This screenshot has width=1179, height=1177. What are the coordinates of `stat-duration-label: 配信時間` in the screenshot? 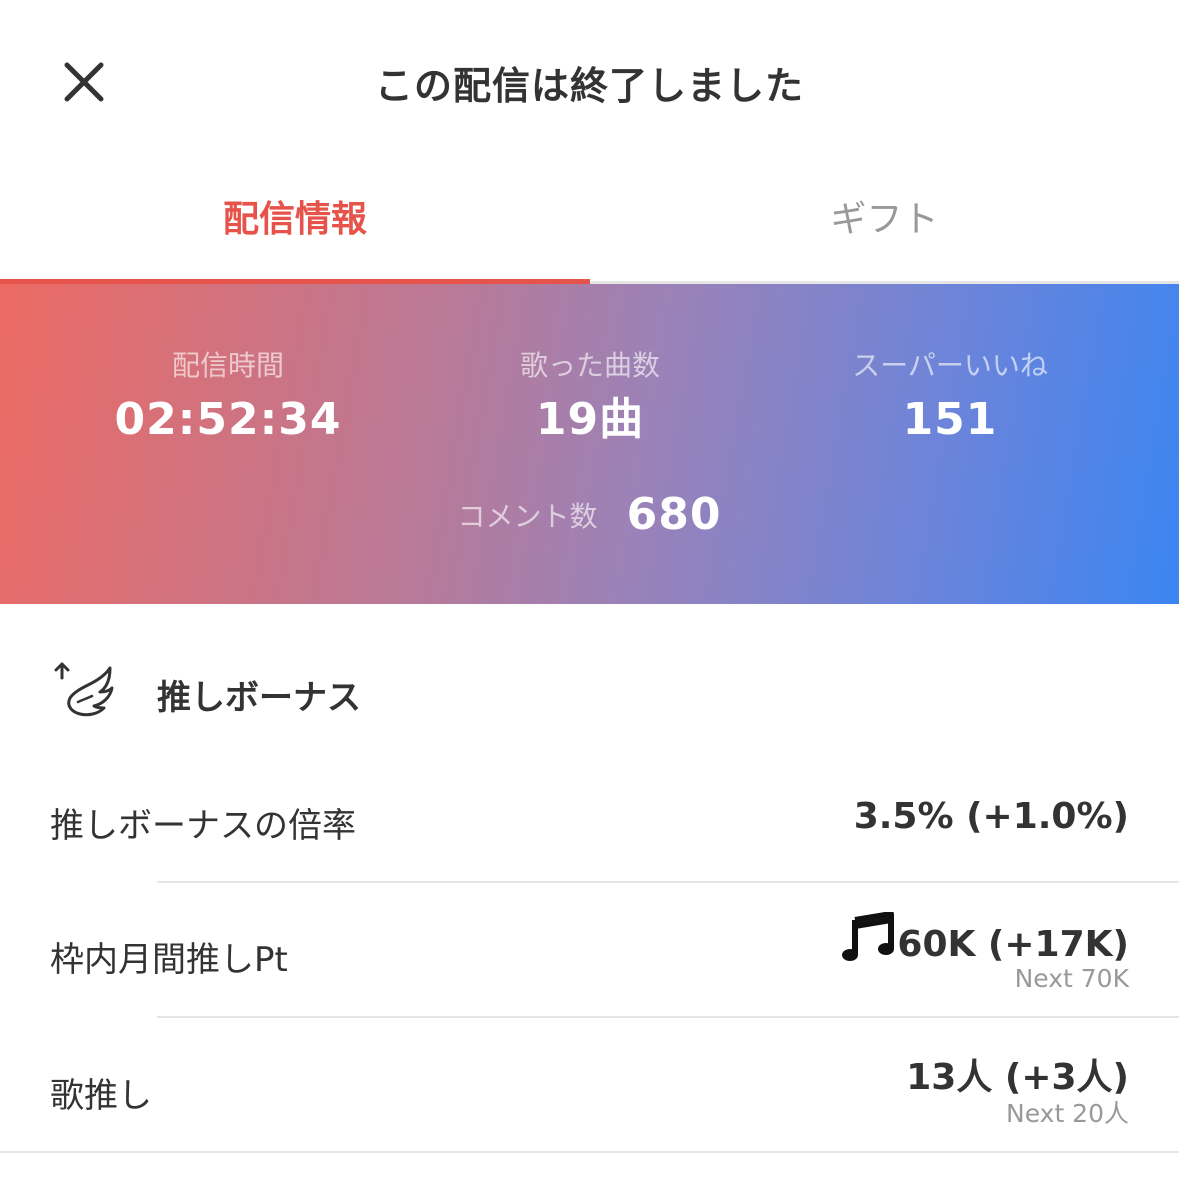 It's located at (227, 365).